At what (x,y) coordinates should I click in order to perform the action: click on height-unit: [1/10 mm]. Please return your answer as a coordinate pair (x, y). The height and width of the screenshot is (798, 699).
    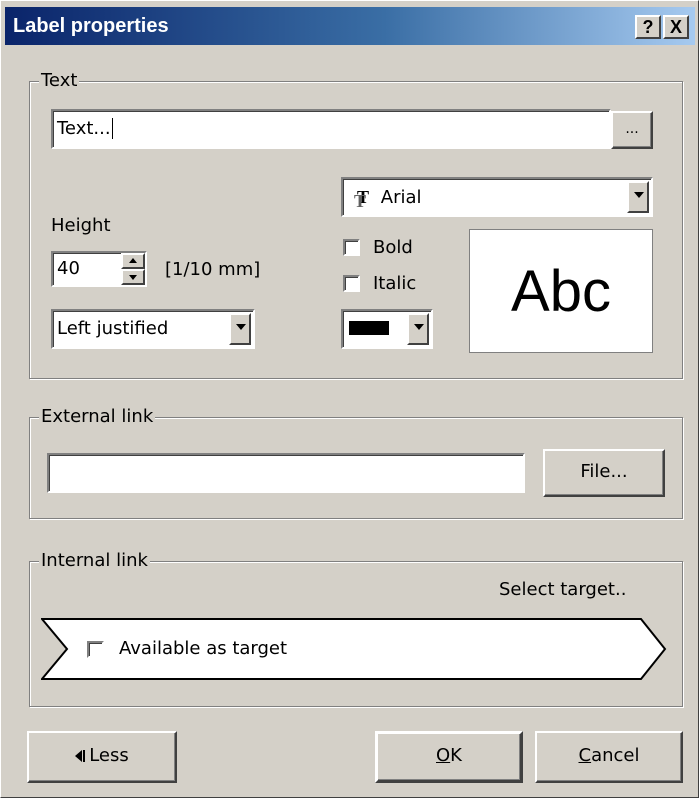
    Looking at the image, I should click on (213, 269).